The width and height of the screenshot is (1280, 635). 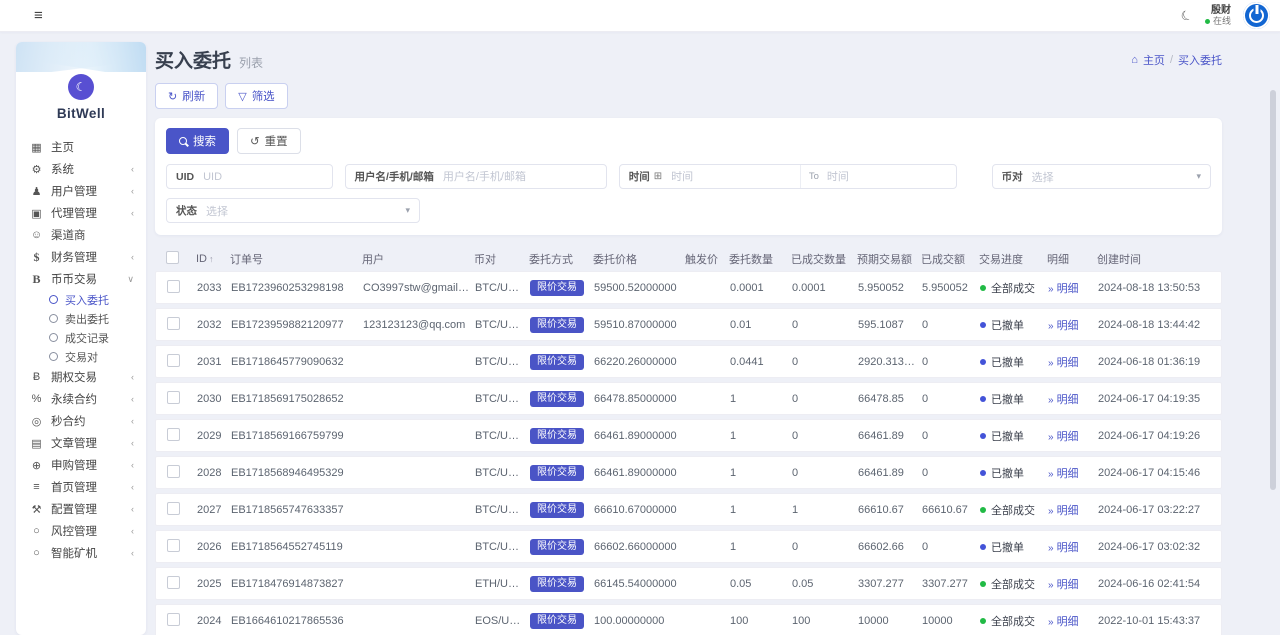 What do you see at coordinates (635, 361) in the screenshot?
I see `price-cell: 66220.26000000` at bounding box center [635, 361].